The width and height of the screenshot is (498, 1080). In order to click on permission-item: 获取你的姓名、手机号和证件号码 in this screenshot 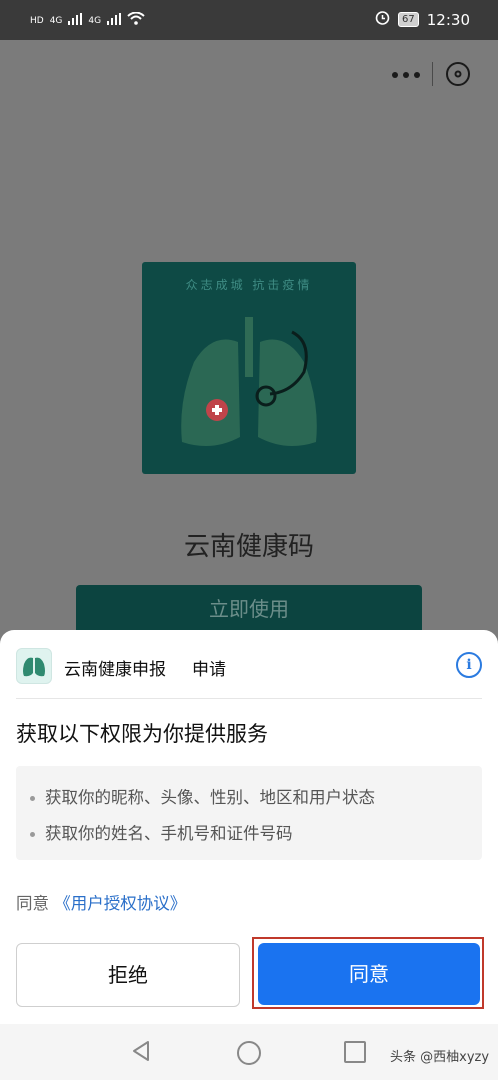, I will do `click(161, 832)`.